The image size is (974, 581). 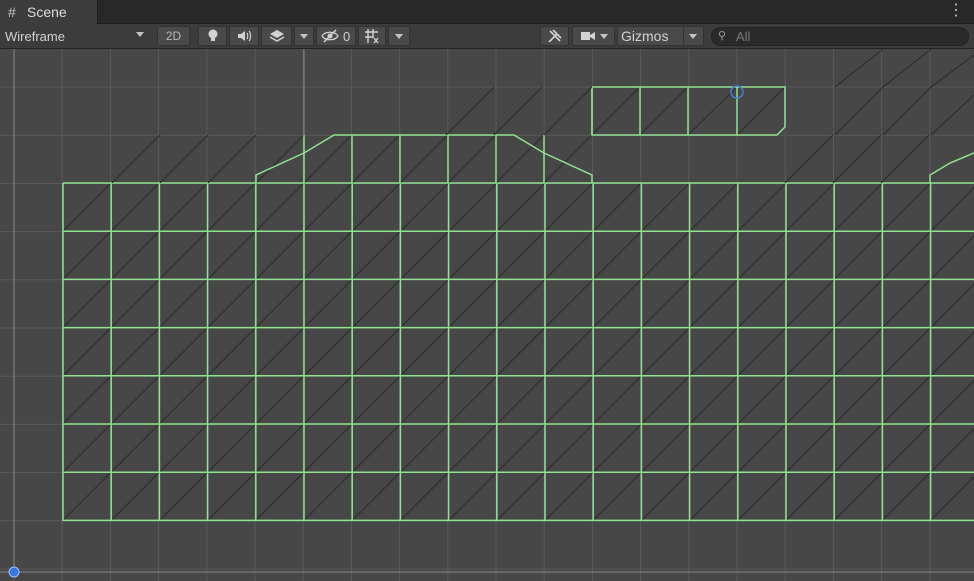 What do you see at coordinates (304, 36) in the screenshot?
I see `effects-dropdown` at bounding box center [304, 36].